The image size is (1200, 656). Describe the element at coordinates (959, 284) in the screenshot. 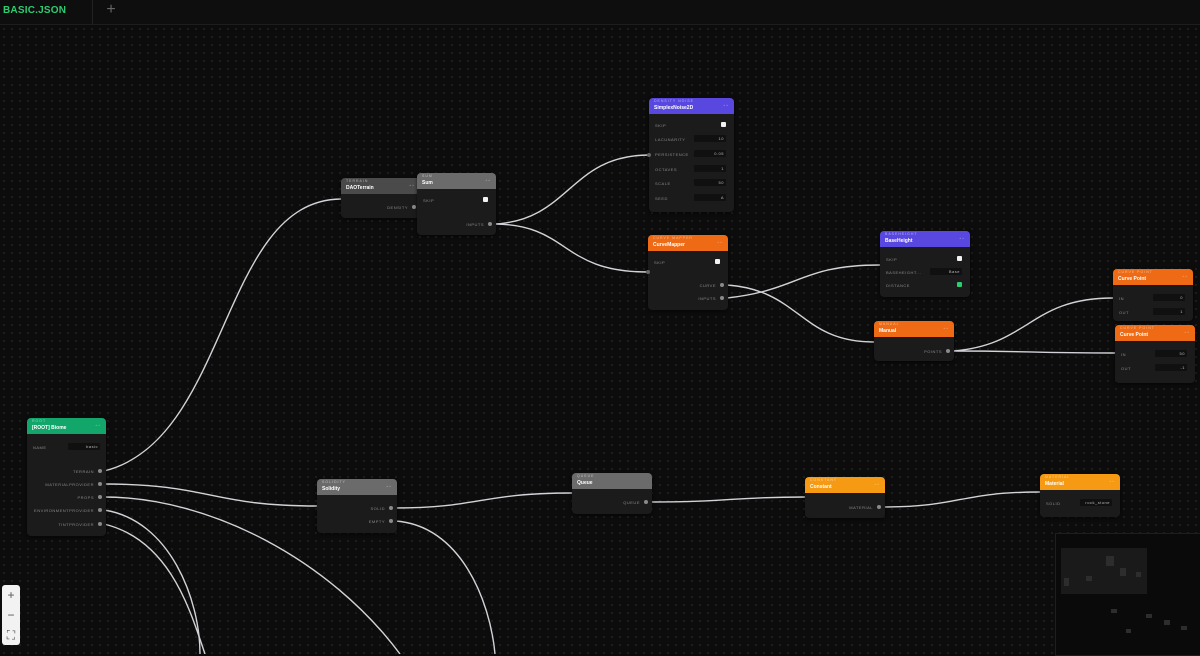

I see `distance-checkbox` at that location.